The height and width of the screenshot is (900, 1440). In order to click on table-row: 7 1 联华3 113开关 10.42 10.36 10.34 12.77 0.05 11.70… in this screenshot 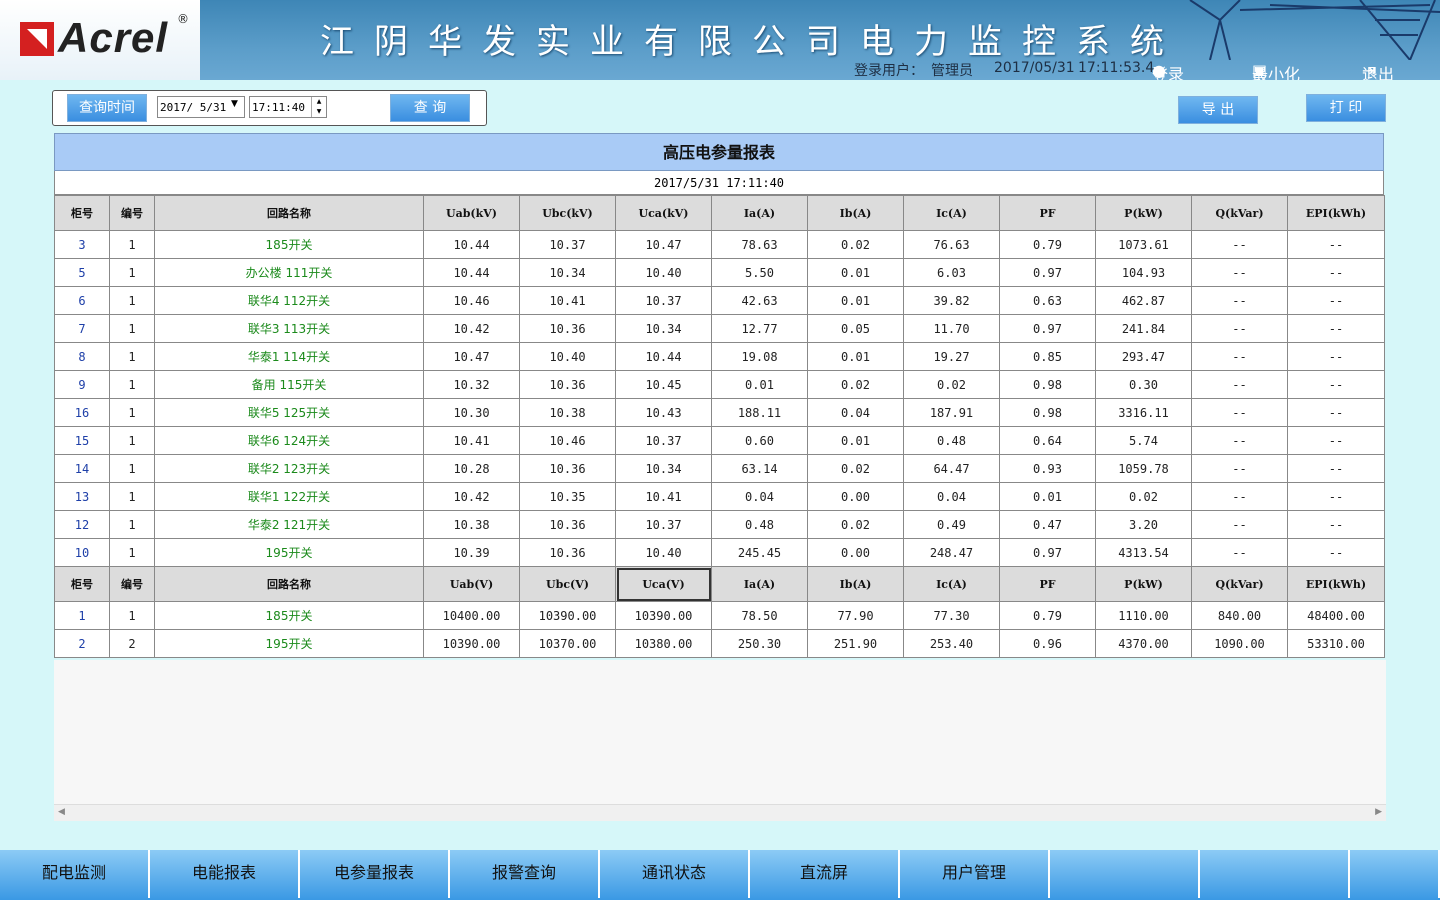, I will do `click(719, 328)`.